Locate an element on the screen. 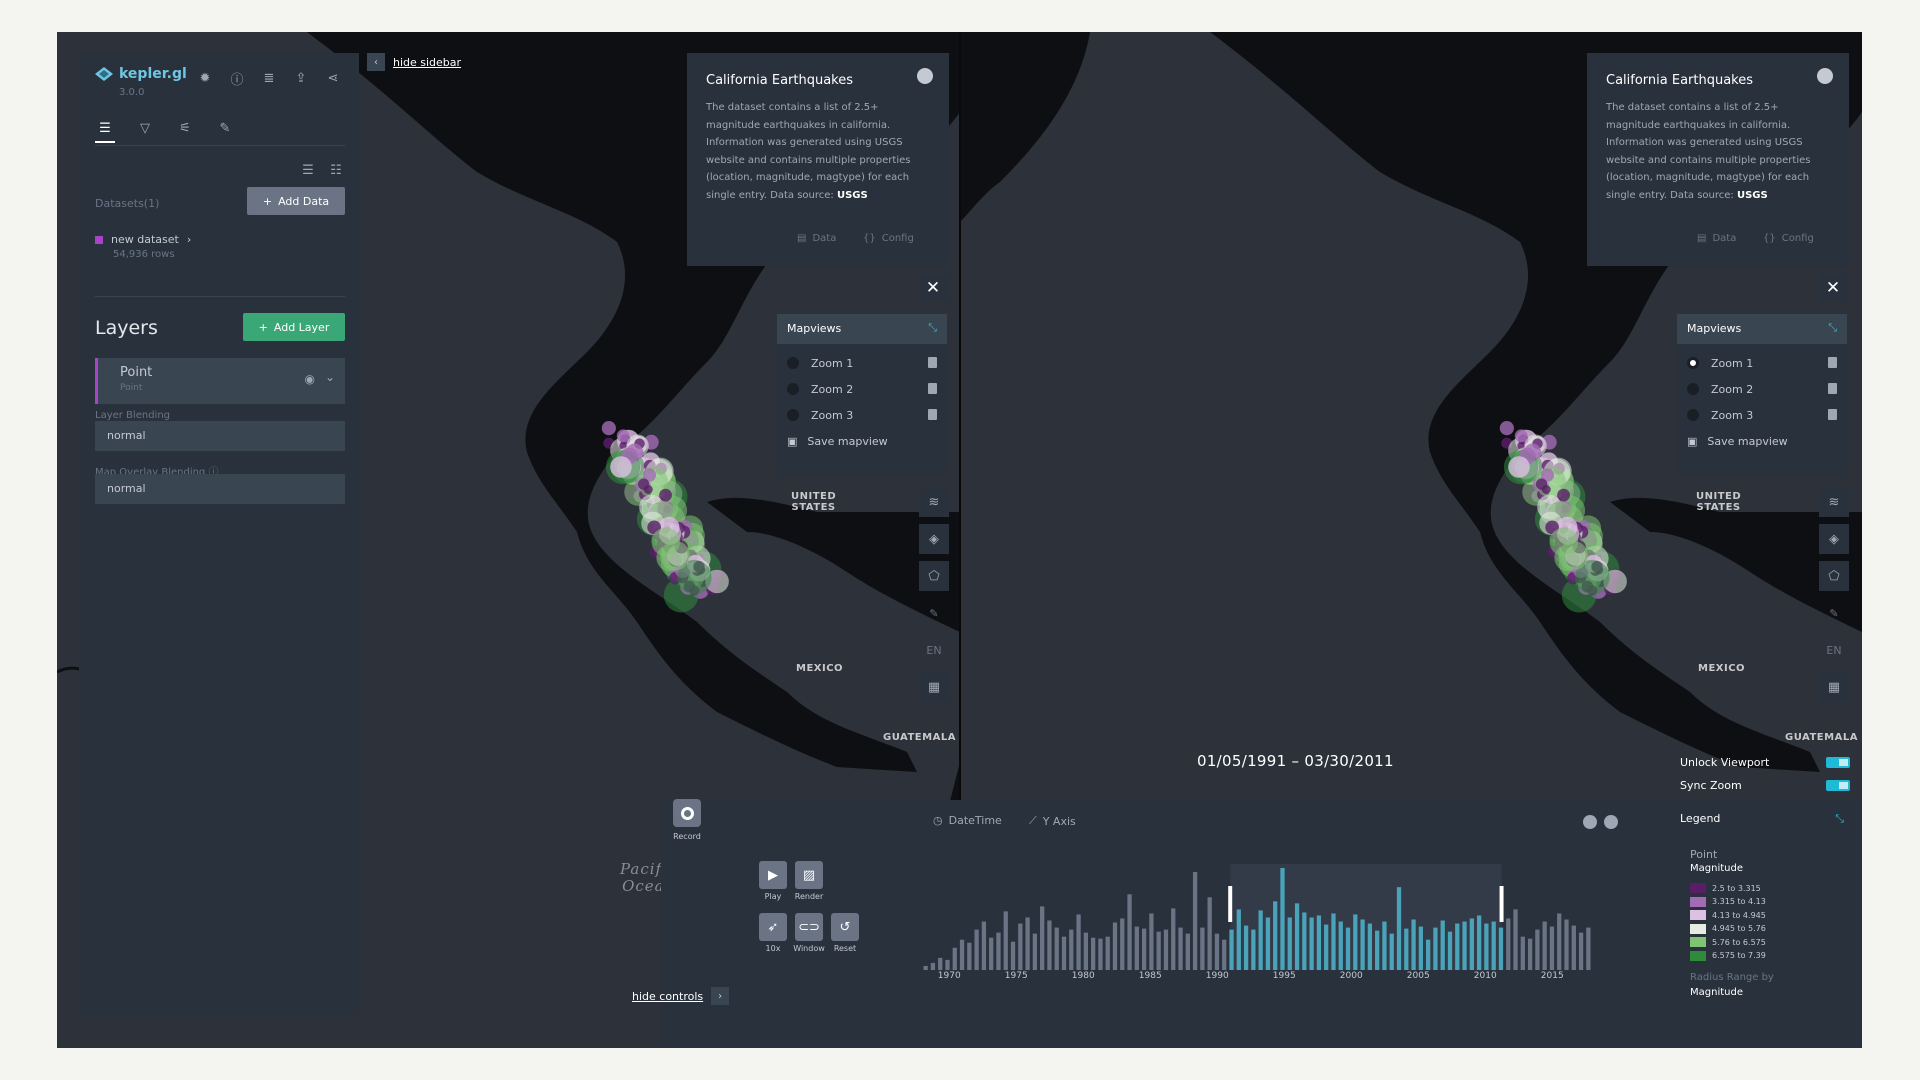 The width and height of the screenshot is (1920, 1080). language-button-right: EN is located at coordinates (1834, 650).